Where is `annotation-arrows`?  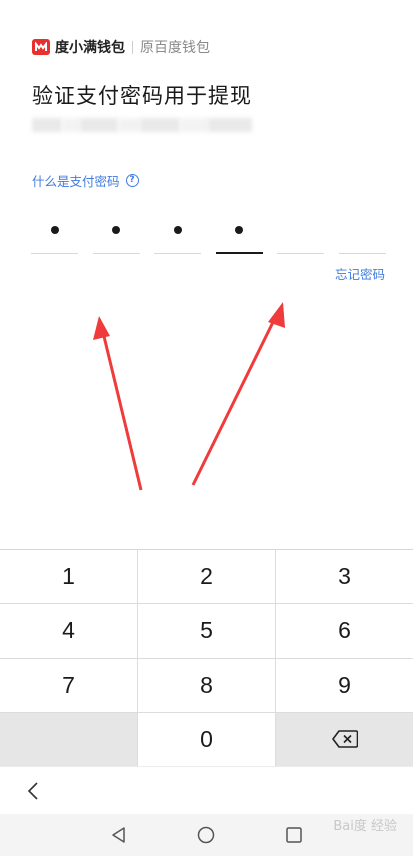
annotation-arrows is located at coordinates (189, 396).